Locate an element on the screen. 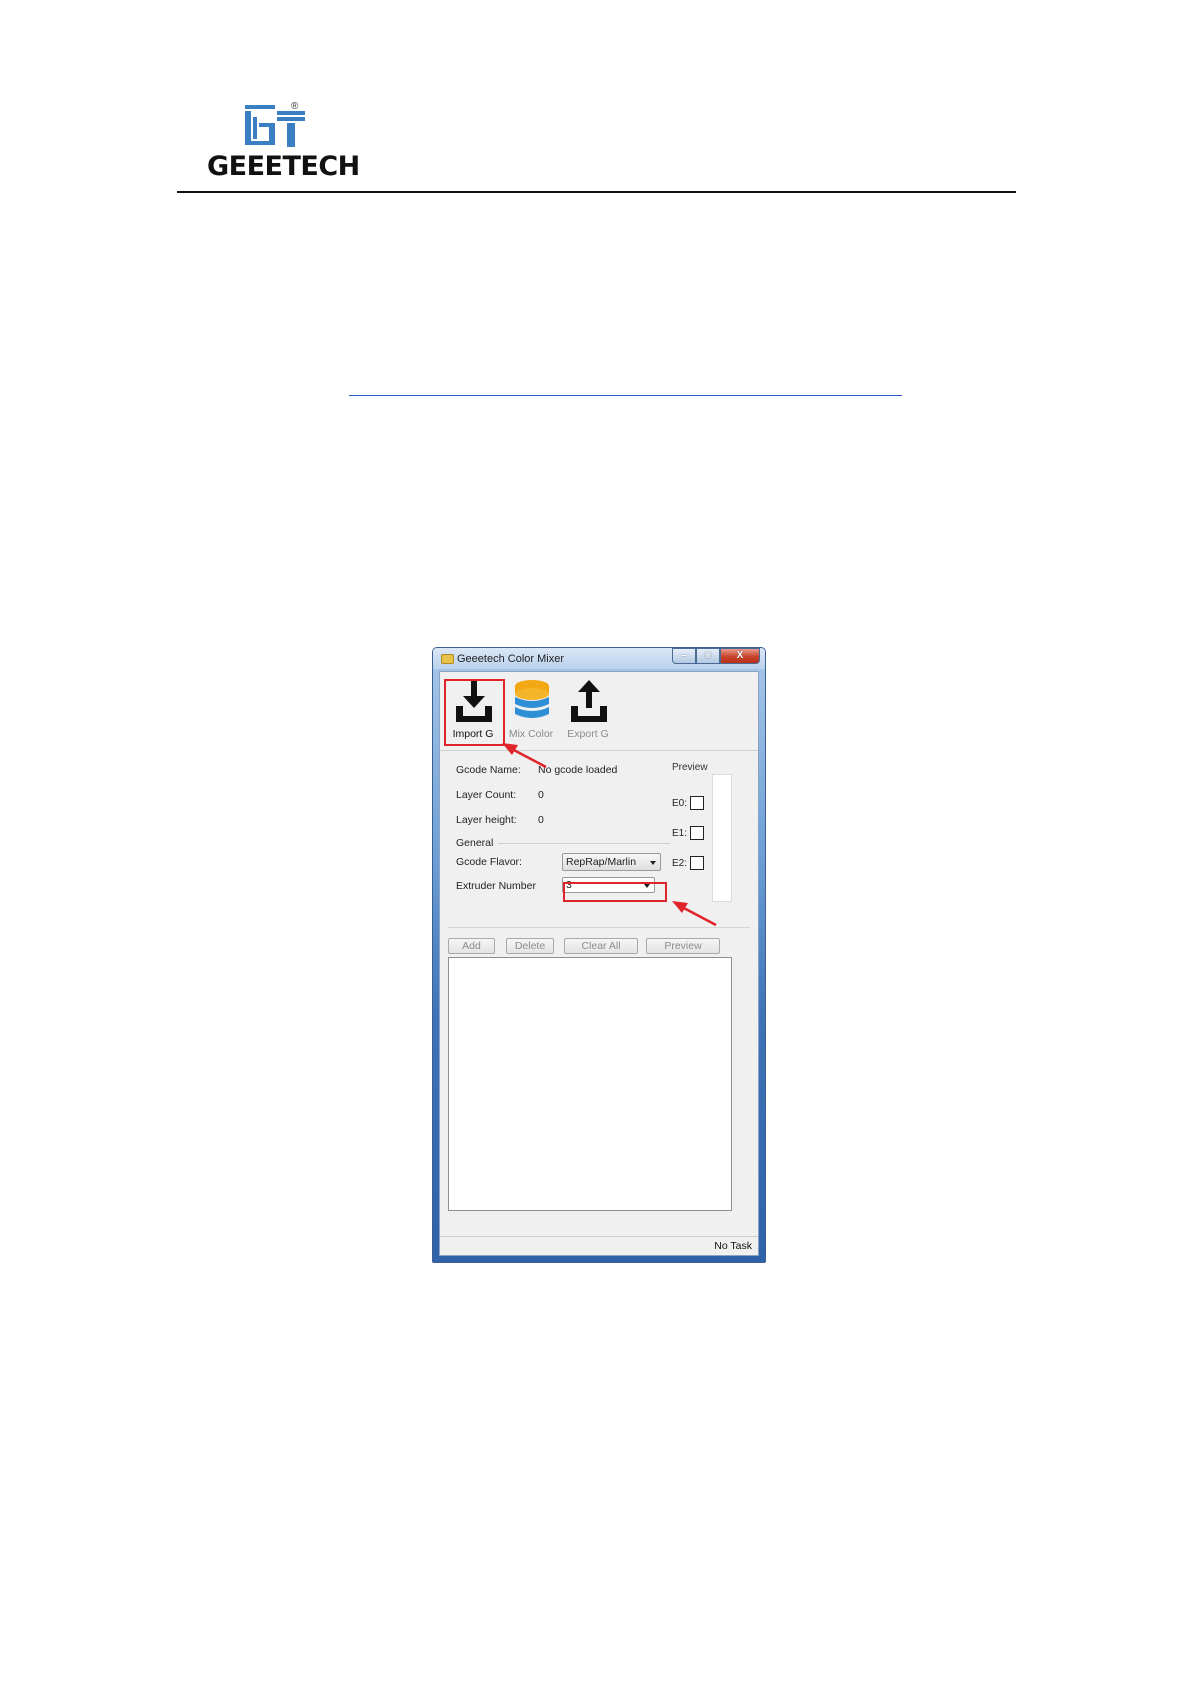 The image size is (1191, 1684). gcode-flavor-select: RepRap/Marlin is located at coordinates (611, 862).